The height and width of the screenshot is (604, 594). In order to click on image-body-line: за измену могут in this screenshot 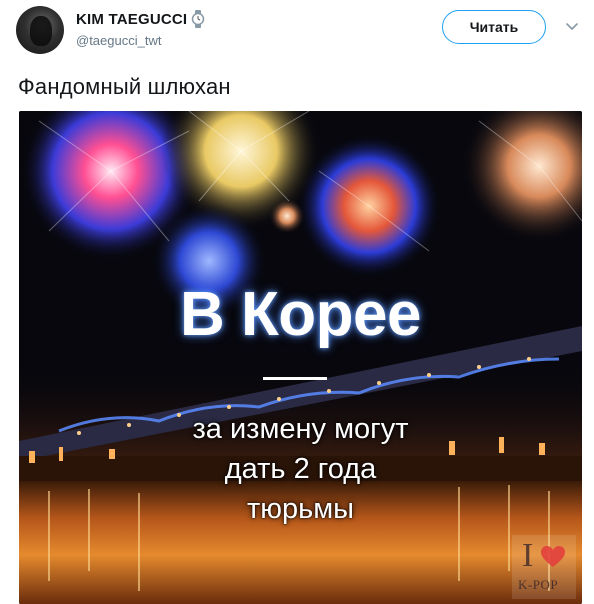, I will do `click(300, 429)`.